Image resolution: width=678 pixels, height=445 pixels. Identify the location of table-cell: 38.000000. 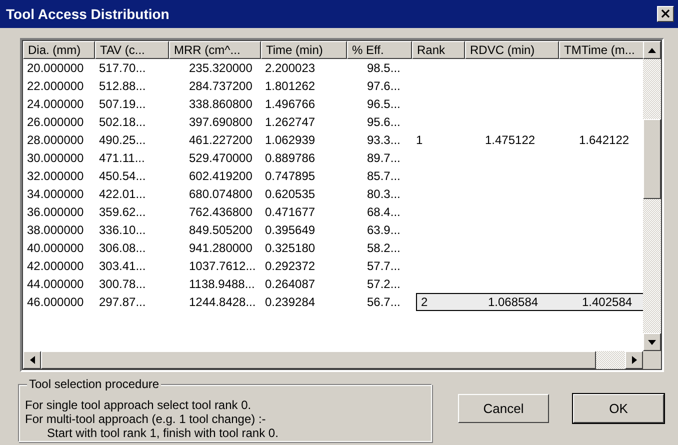
(55, 230).